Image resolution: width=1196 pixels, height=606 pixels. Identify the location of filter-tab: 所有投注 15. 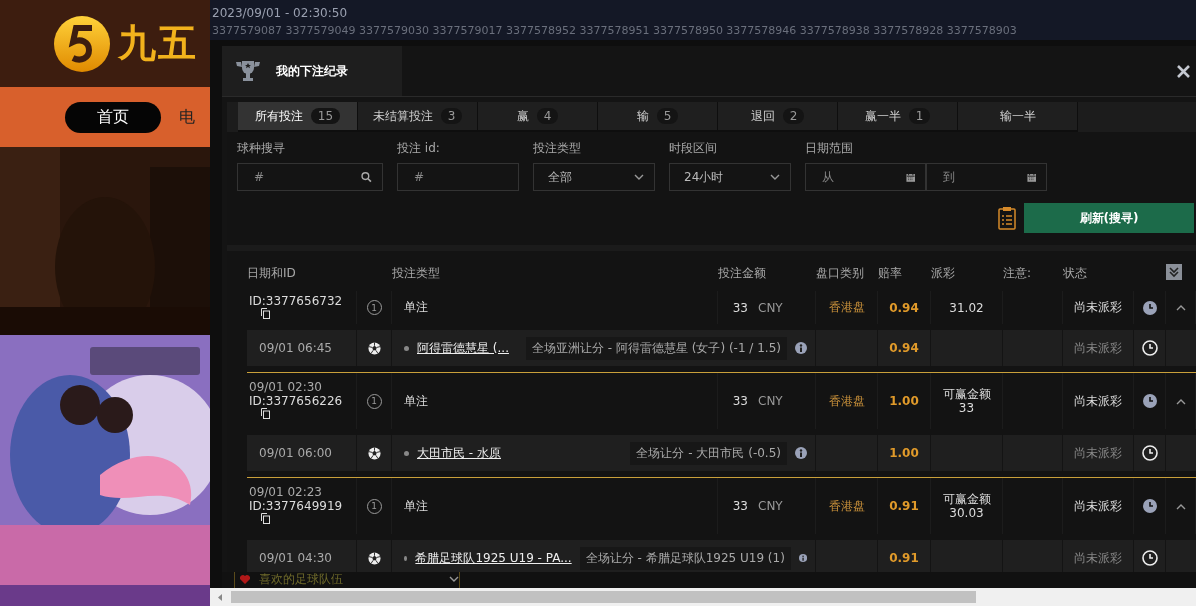
(298, 117).